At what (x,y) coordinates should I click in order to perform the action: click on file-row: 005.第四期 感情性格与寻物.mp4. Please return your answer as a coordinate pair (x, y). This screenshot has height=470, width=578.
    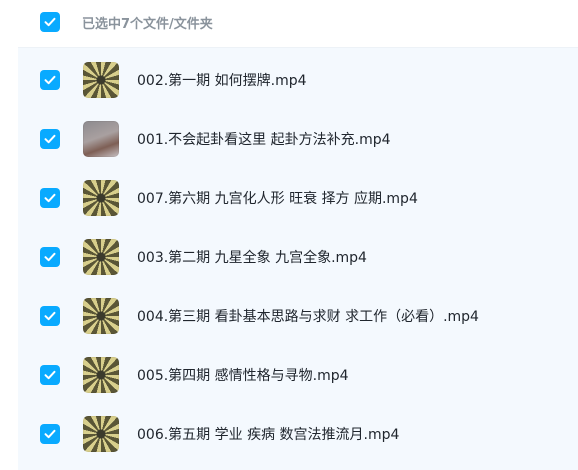
    Looking at the image, I should click on (298, 374).